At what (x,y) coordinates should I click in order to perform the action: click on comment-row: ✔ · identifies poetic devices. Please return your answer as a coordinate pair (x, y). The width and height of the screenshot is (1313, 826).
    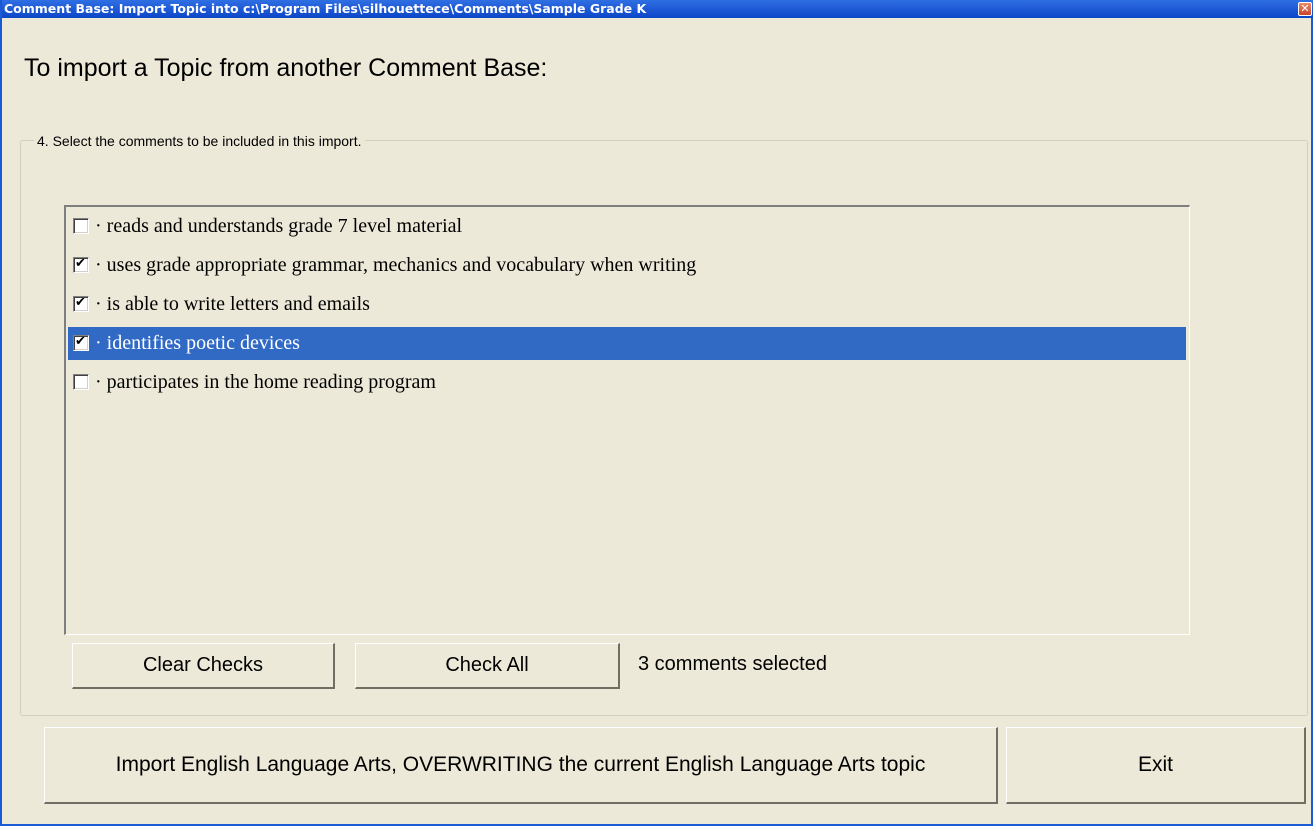
    Looking at the image, I should click on (627, 343).